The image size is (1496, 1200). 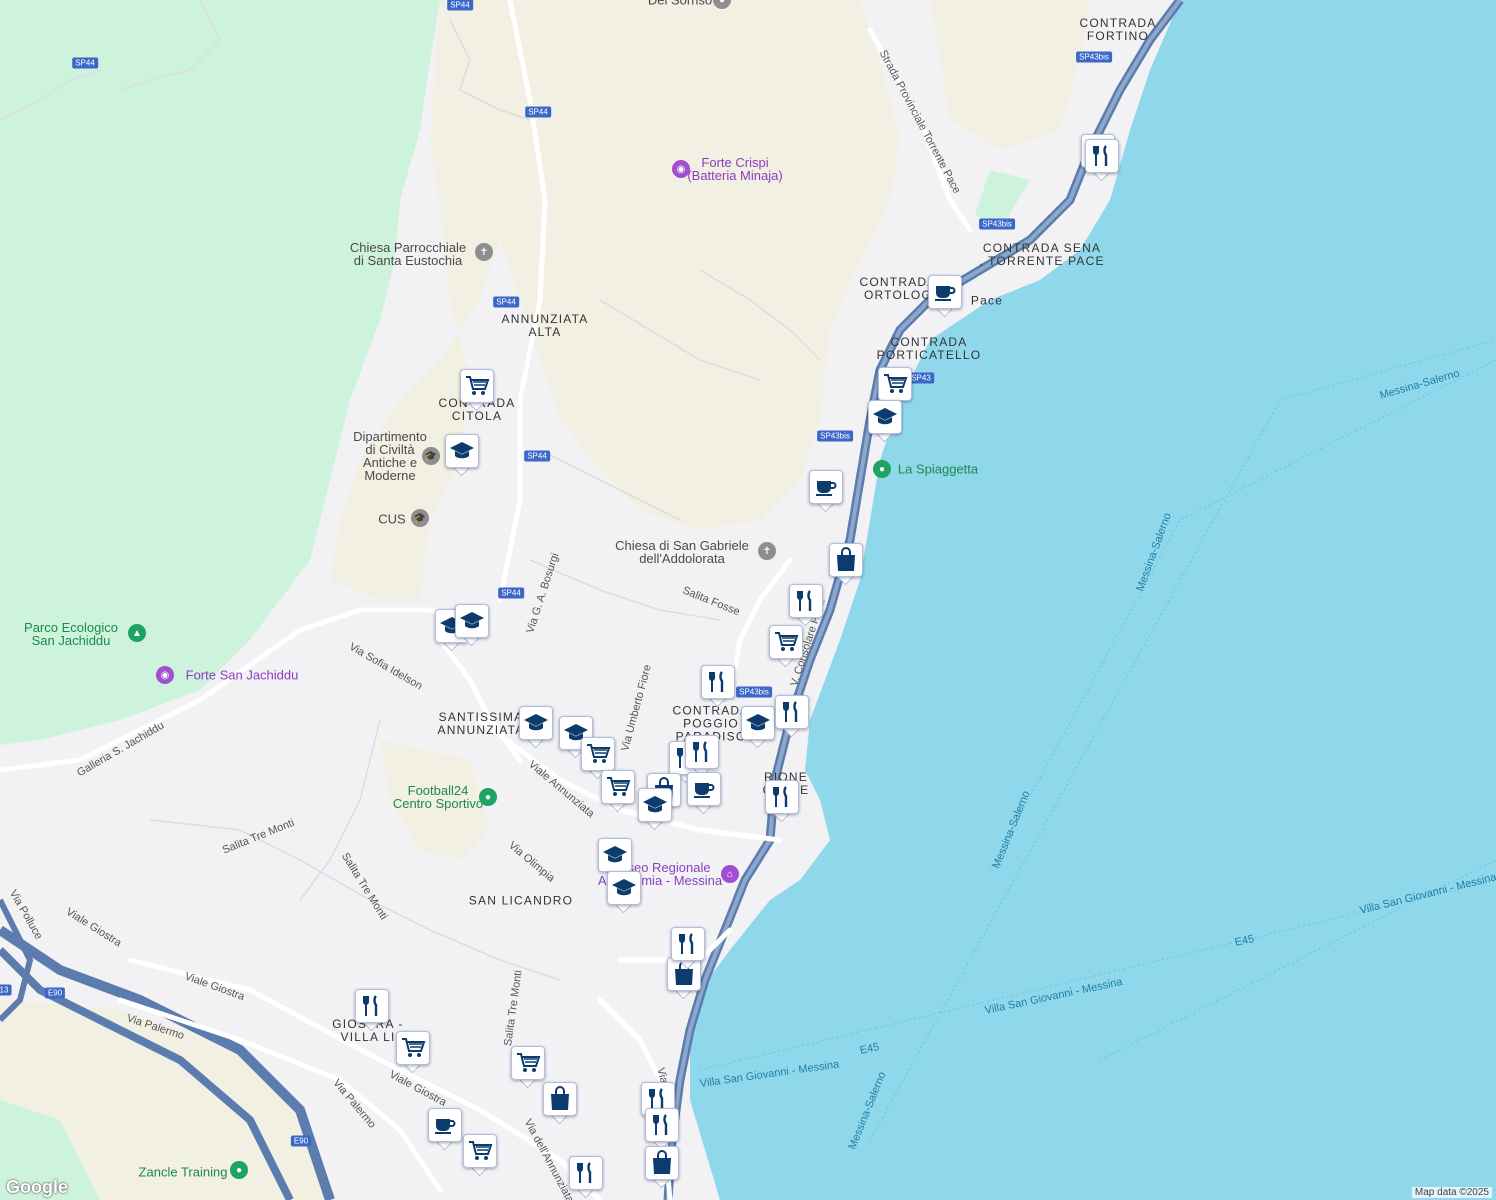 What do you see at coordinates (682, 552) in the screenshot?
I see `poi-label: Chiesa di San Gabriele dell'Addolorata` at bounding box center [682, 552].